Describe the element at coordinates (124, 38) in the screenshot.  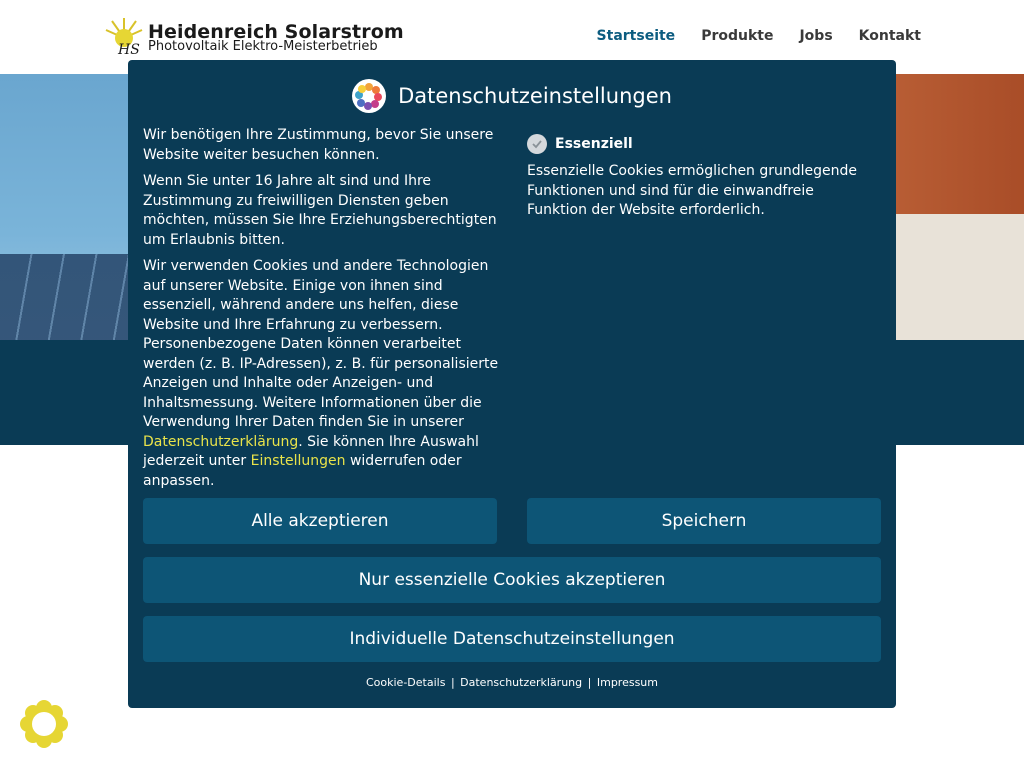
I see `sun-logo-icon: HS` at that location.